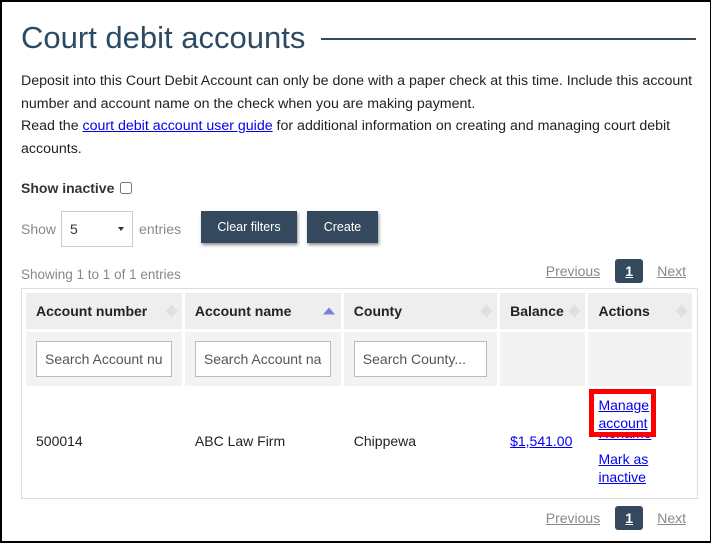 The image size is (711, 543). What do you see at coordinates (97, 229) in the screenshot?
I see `page-length-select: 5` at bounding box center [97, 229].